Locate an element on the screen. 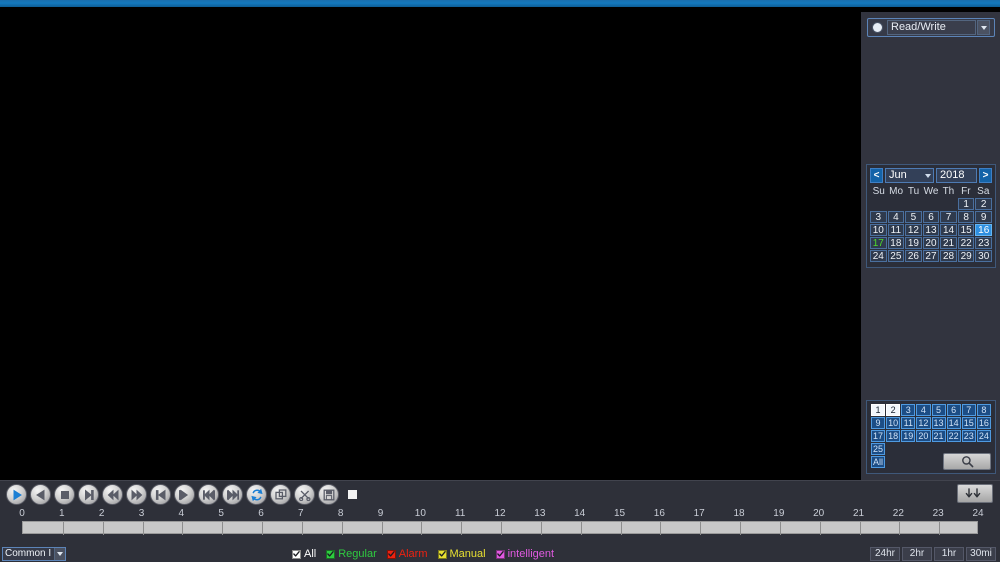 The width and height of the screenshot is (1000, 562). storage-mode-radio is located at coordinates (877, 27).